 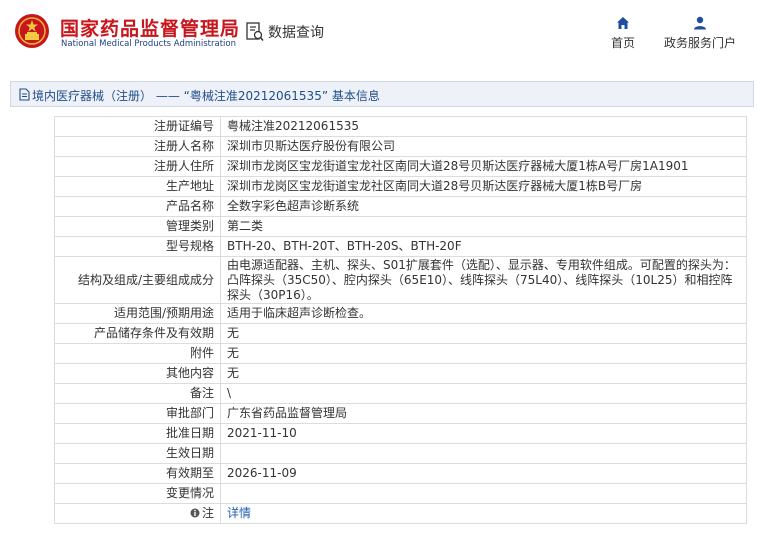 What do you see at coordinates (483, 413) in the screenshot?
I see `field-value: 广东省药品监督管理局` at bounding box center [483, 413].